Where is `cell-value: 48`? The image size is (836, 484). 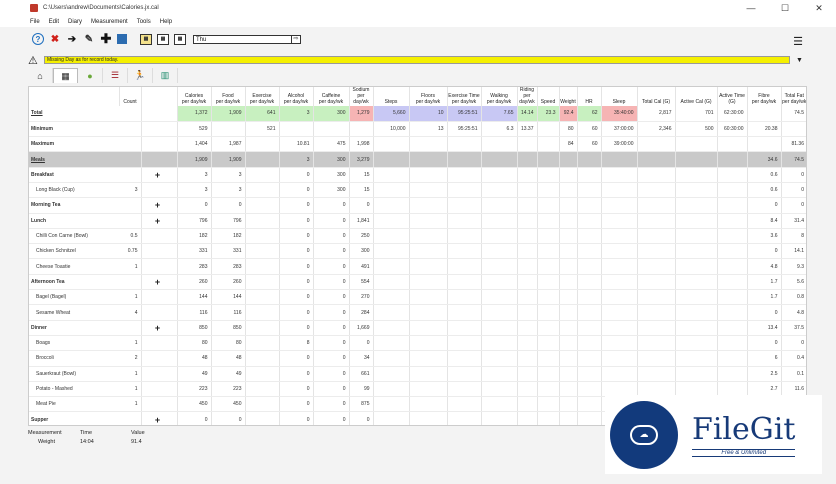 cell-value: 48 is located at coordinates (194, 358).